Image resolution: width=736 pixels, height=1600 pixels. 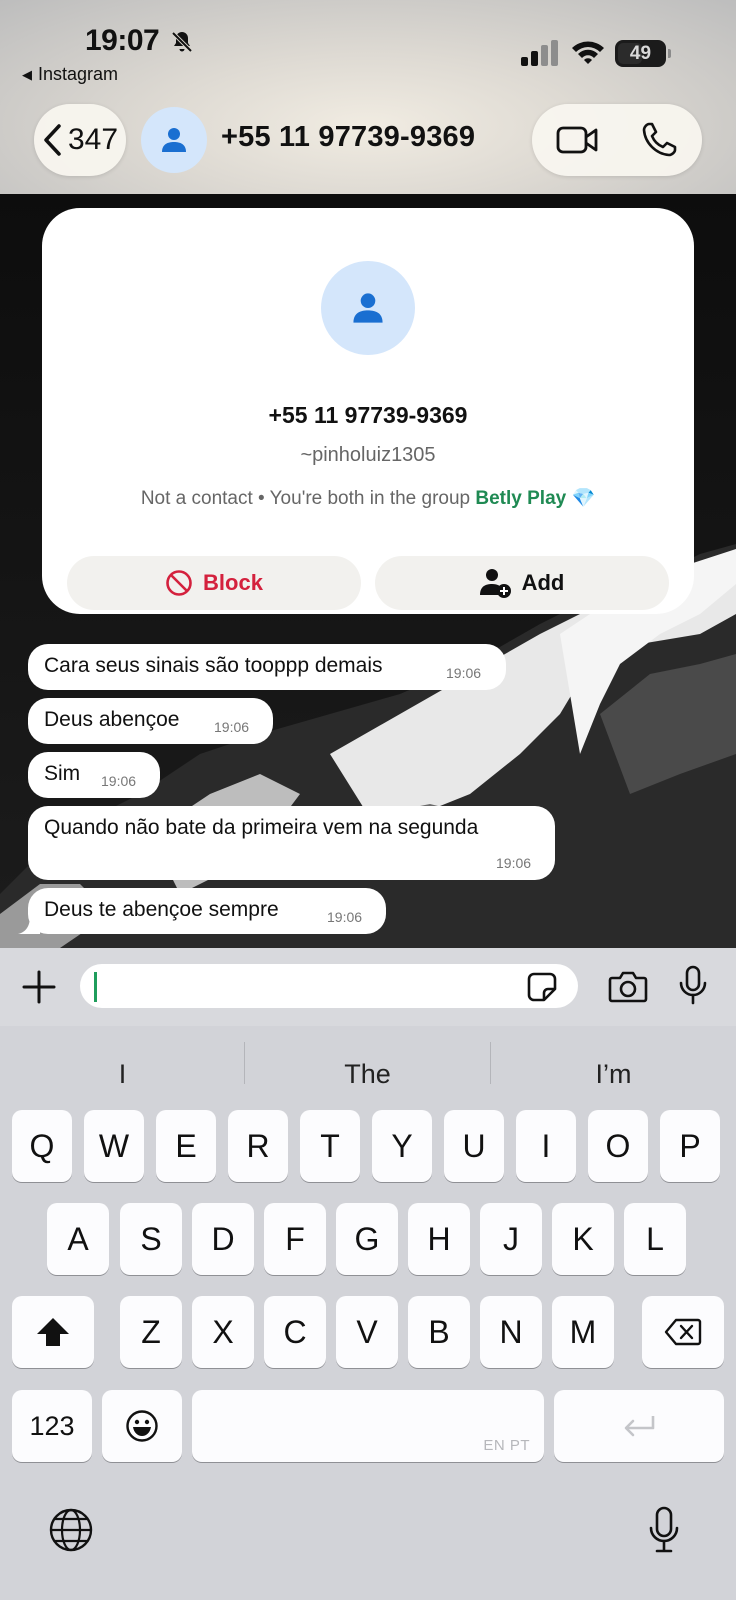 What do you see at coordinates (693, 985) in the screenshot?
I see `microphone-icon` at bounding box center [693, 985].